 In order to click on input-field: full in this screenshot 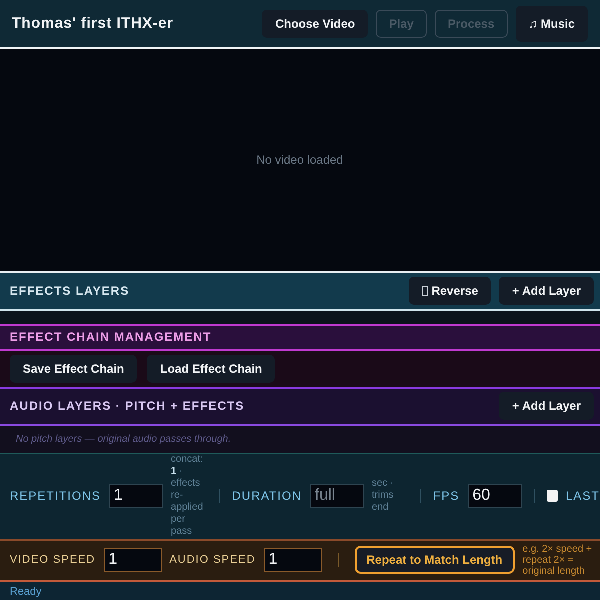, I will do `click(337, 496)`.